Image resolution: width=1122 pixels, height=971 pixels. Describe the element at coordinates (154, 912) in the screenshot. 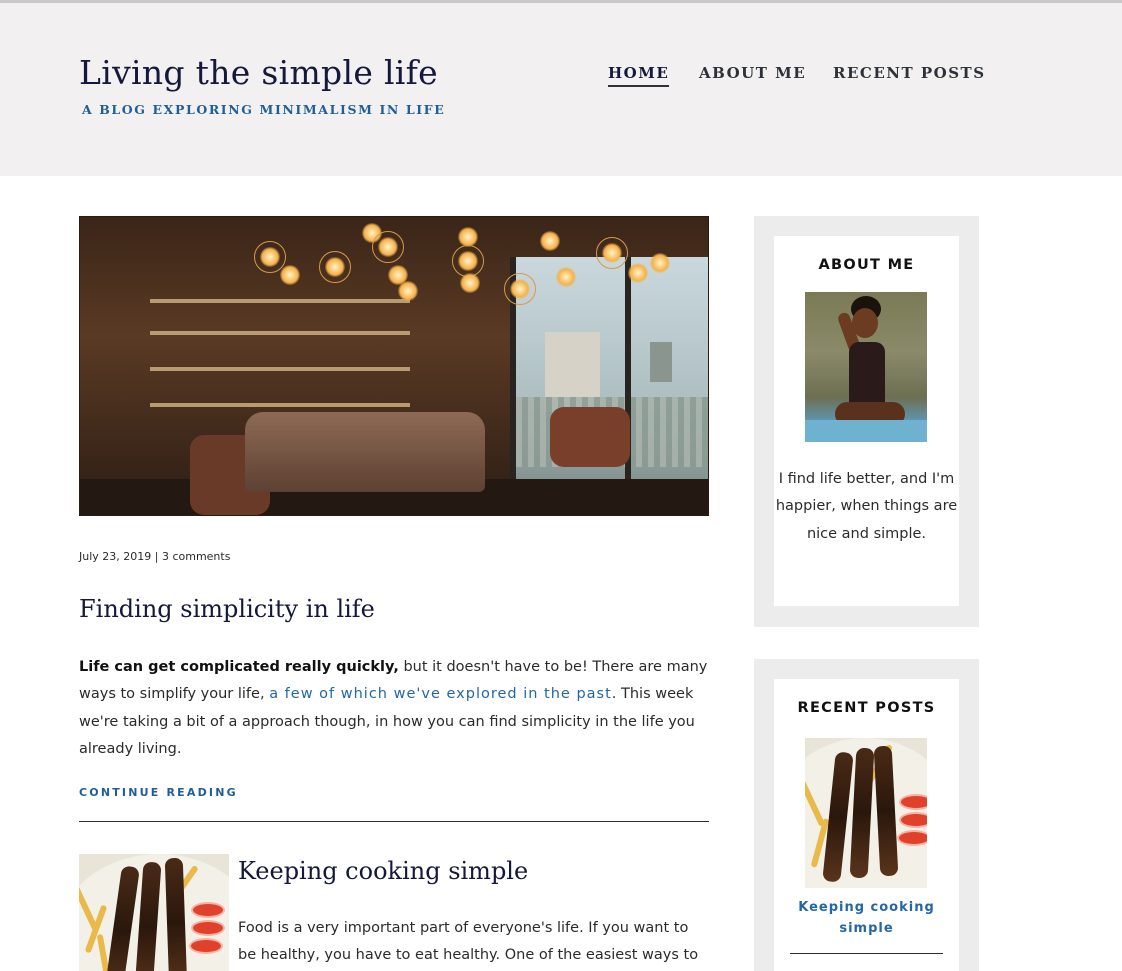

I see `post-thumbnail` at that location.